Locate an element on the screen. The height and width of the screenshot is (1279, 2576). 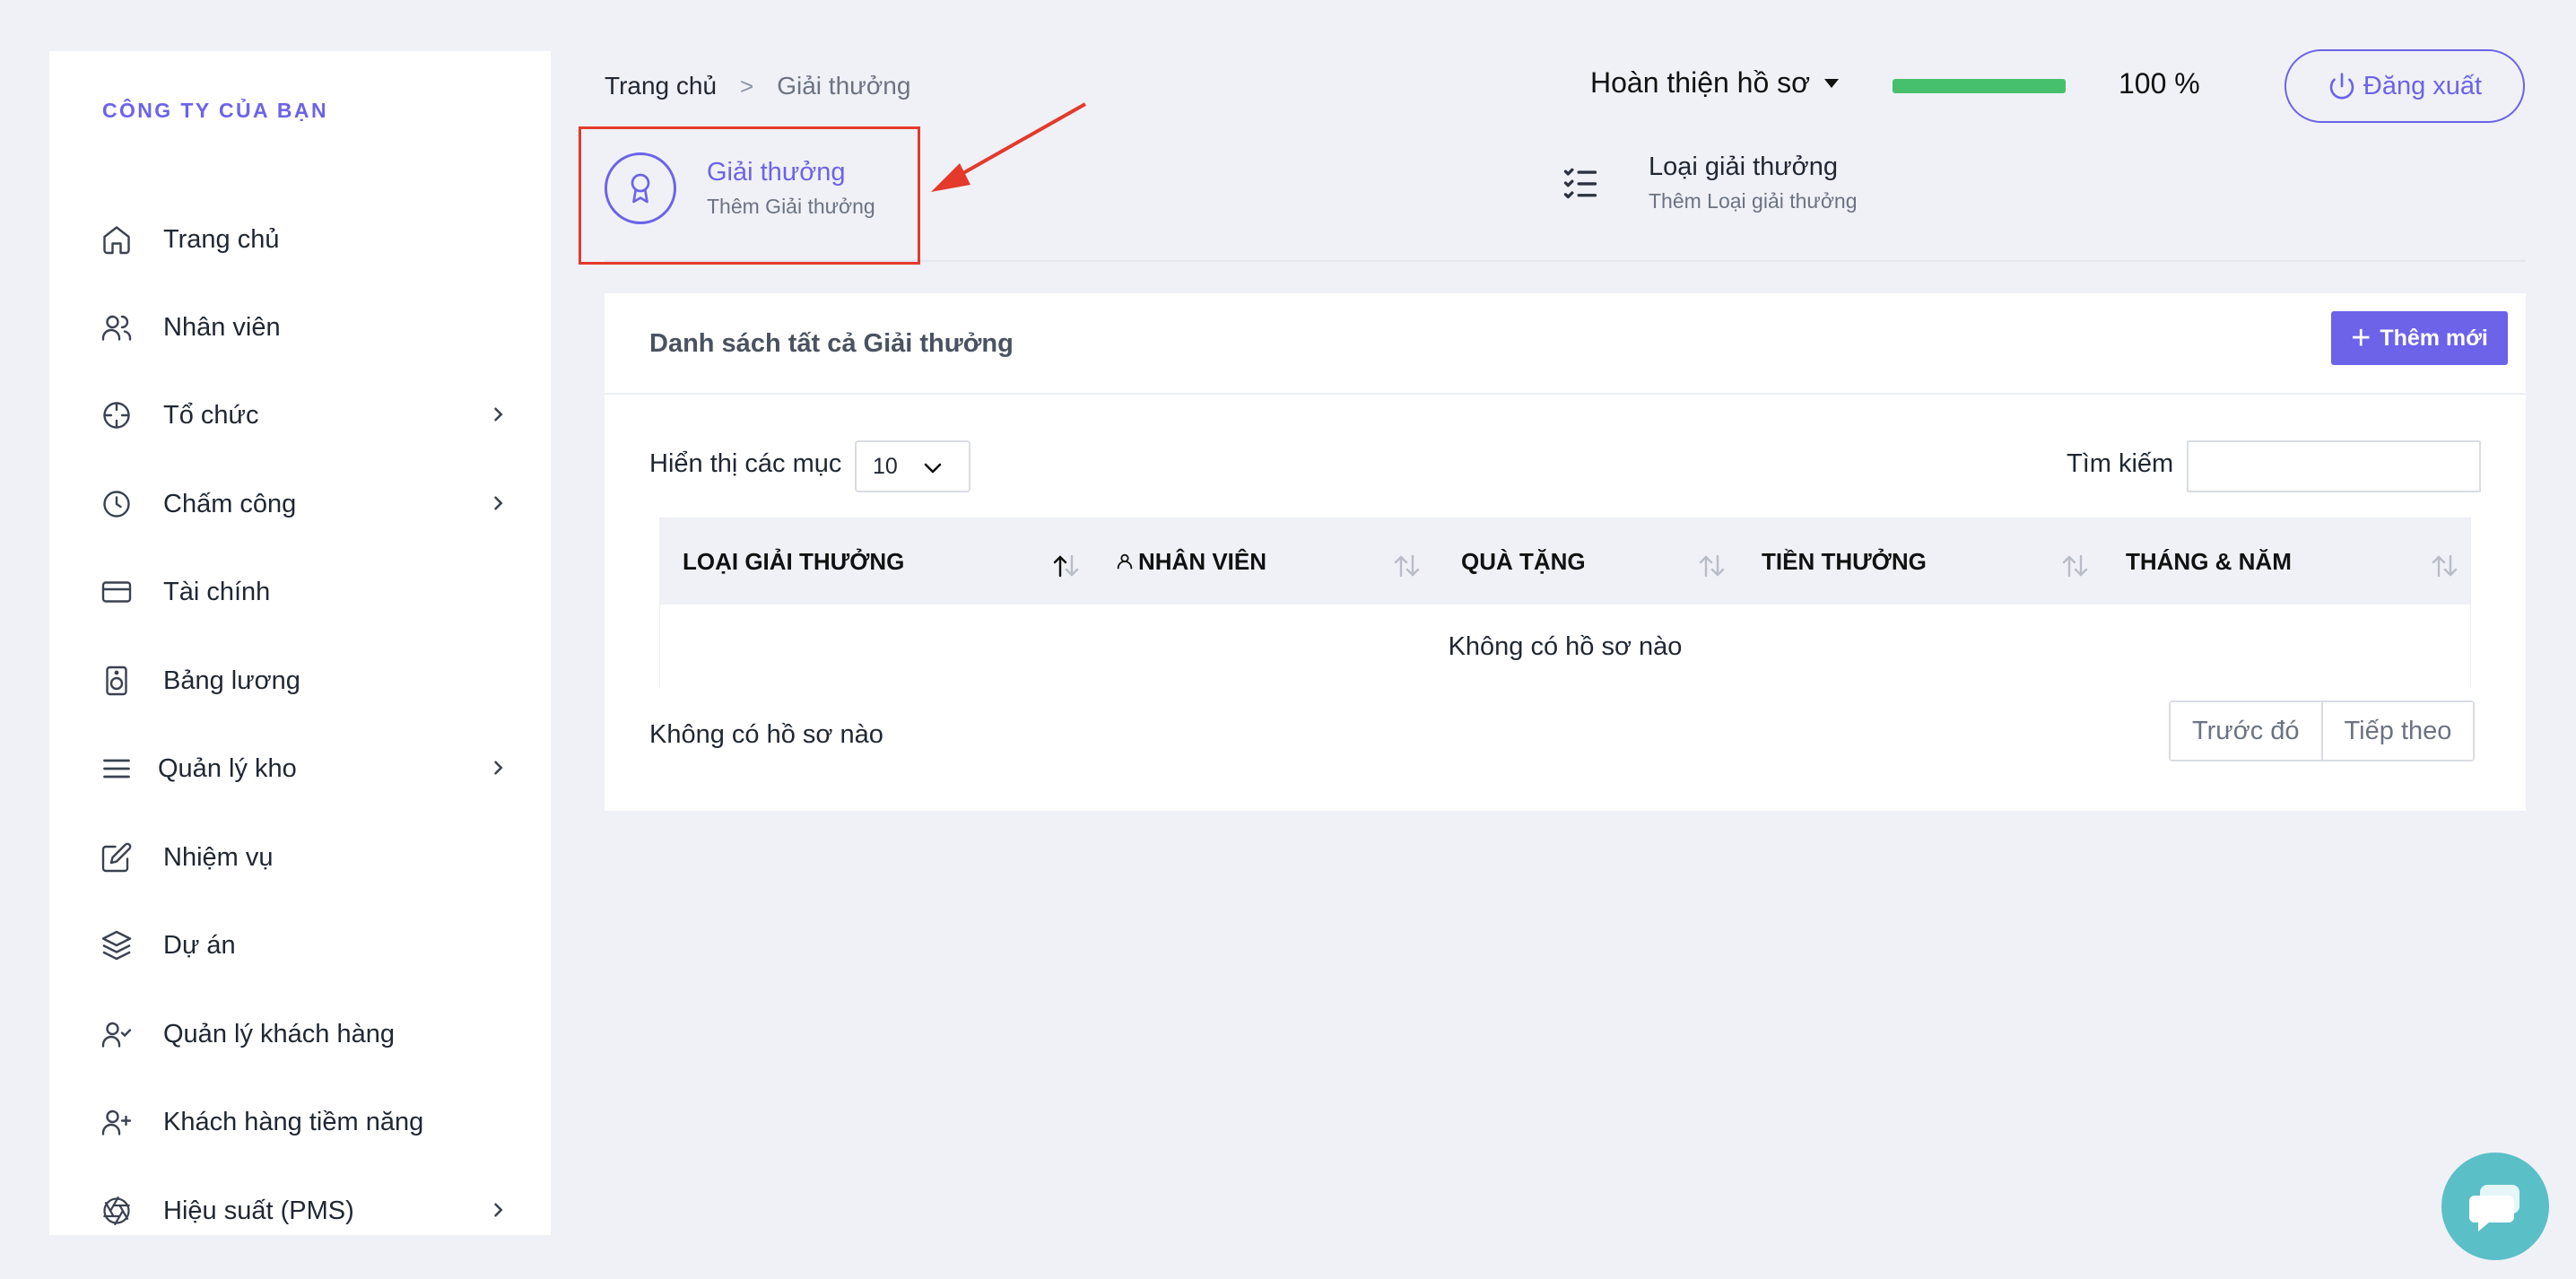
sort-asc-icon is located at coordinates (1066, 566).